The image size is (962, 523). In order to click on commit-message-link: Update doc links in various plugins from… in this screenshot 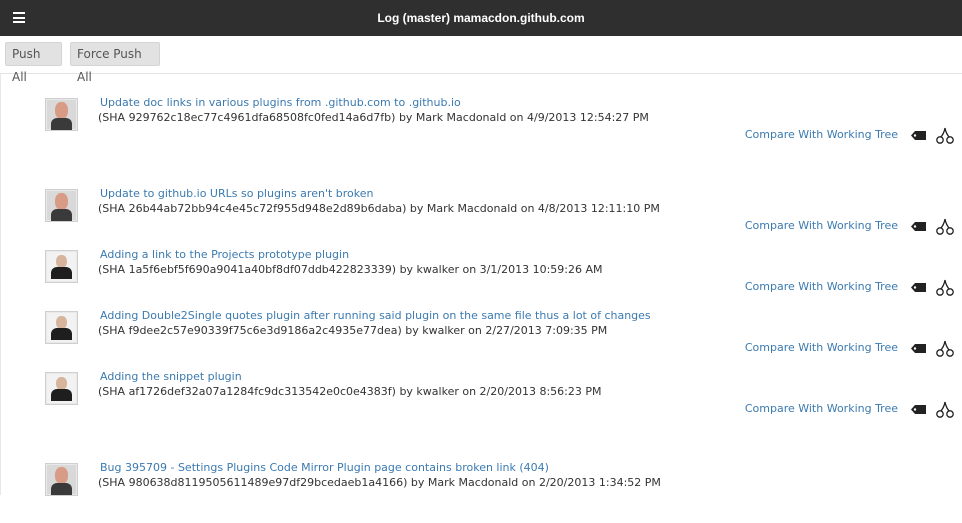, I will do `click(280, 102)`.